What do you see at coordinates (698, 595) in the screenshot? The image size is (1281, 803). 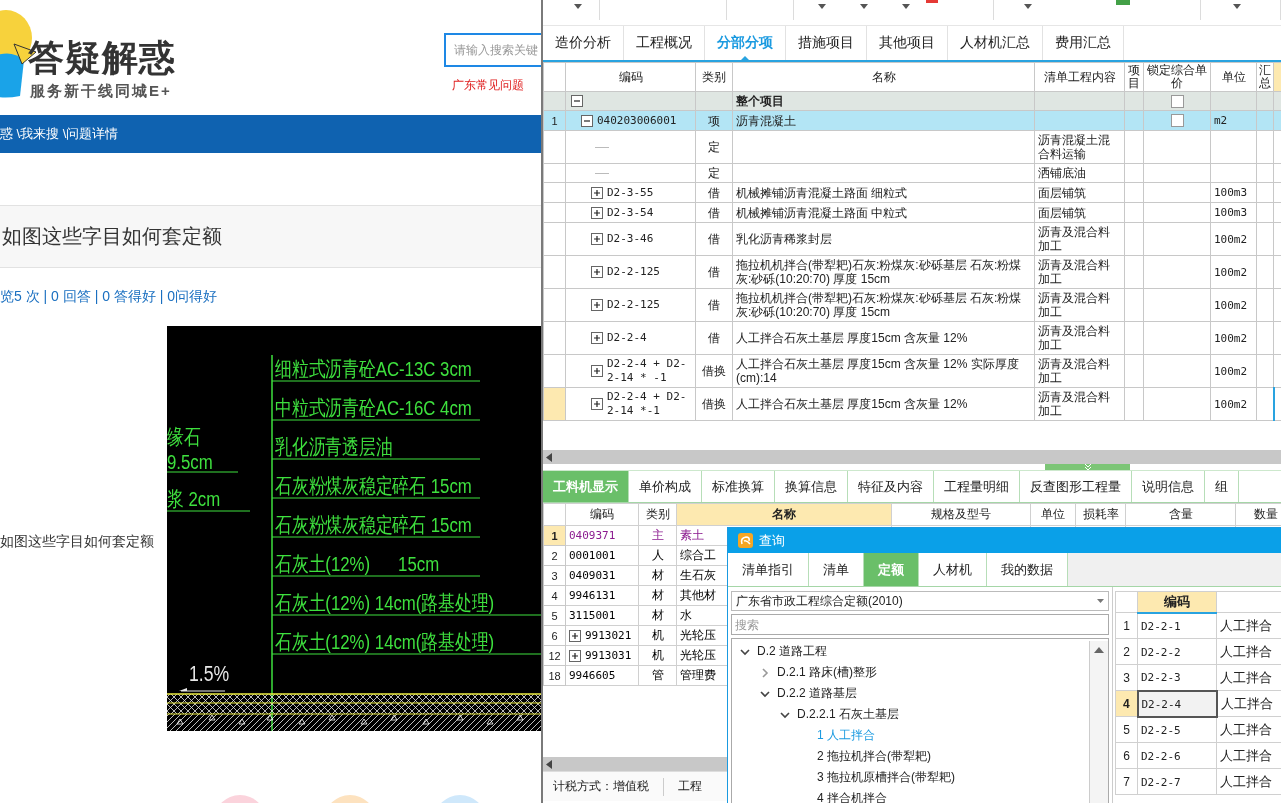 I see `item-name: 其他材` at bounding box center [698, 595].